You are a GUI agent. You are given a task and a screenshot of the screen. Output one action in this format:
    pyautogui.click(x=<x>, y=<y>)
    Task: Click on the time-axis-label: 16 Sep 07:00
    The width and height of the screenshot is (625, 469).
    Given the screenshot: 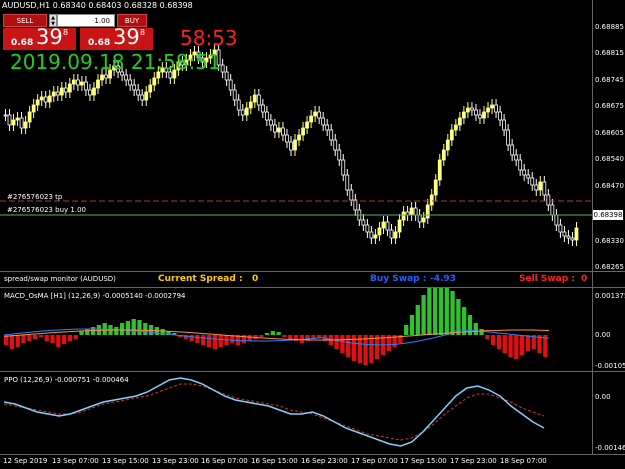 What is the action you would take?
    pyautogui.click(x=224, y=461)
    